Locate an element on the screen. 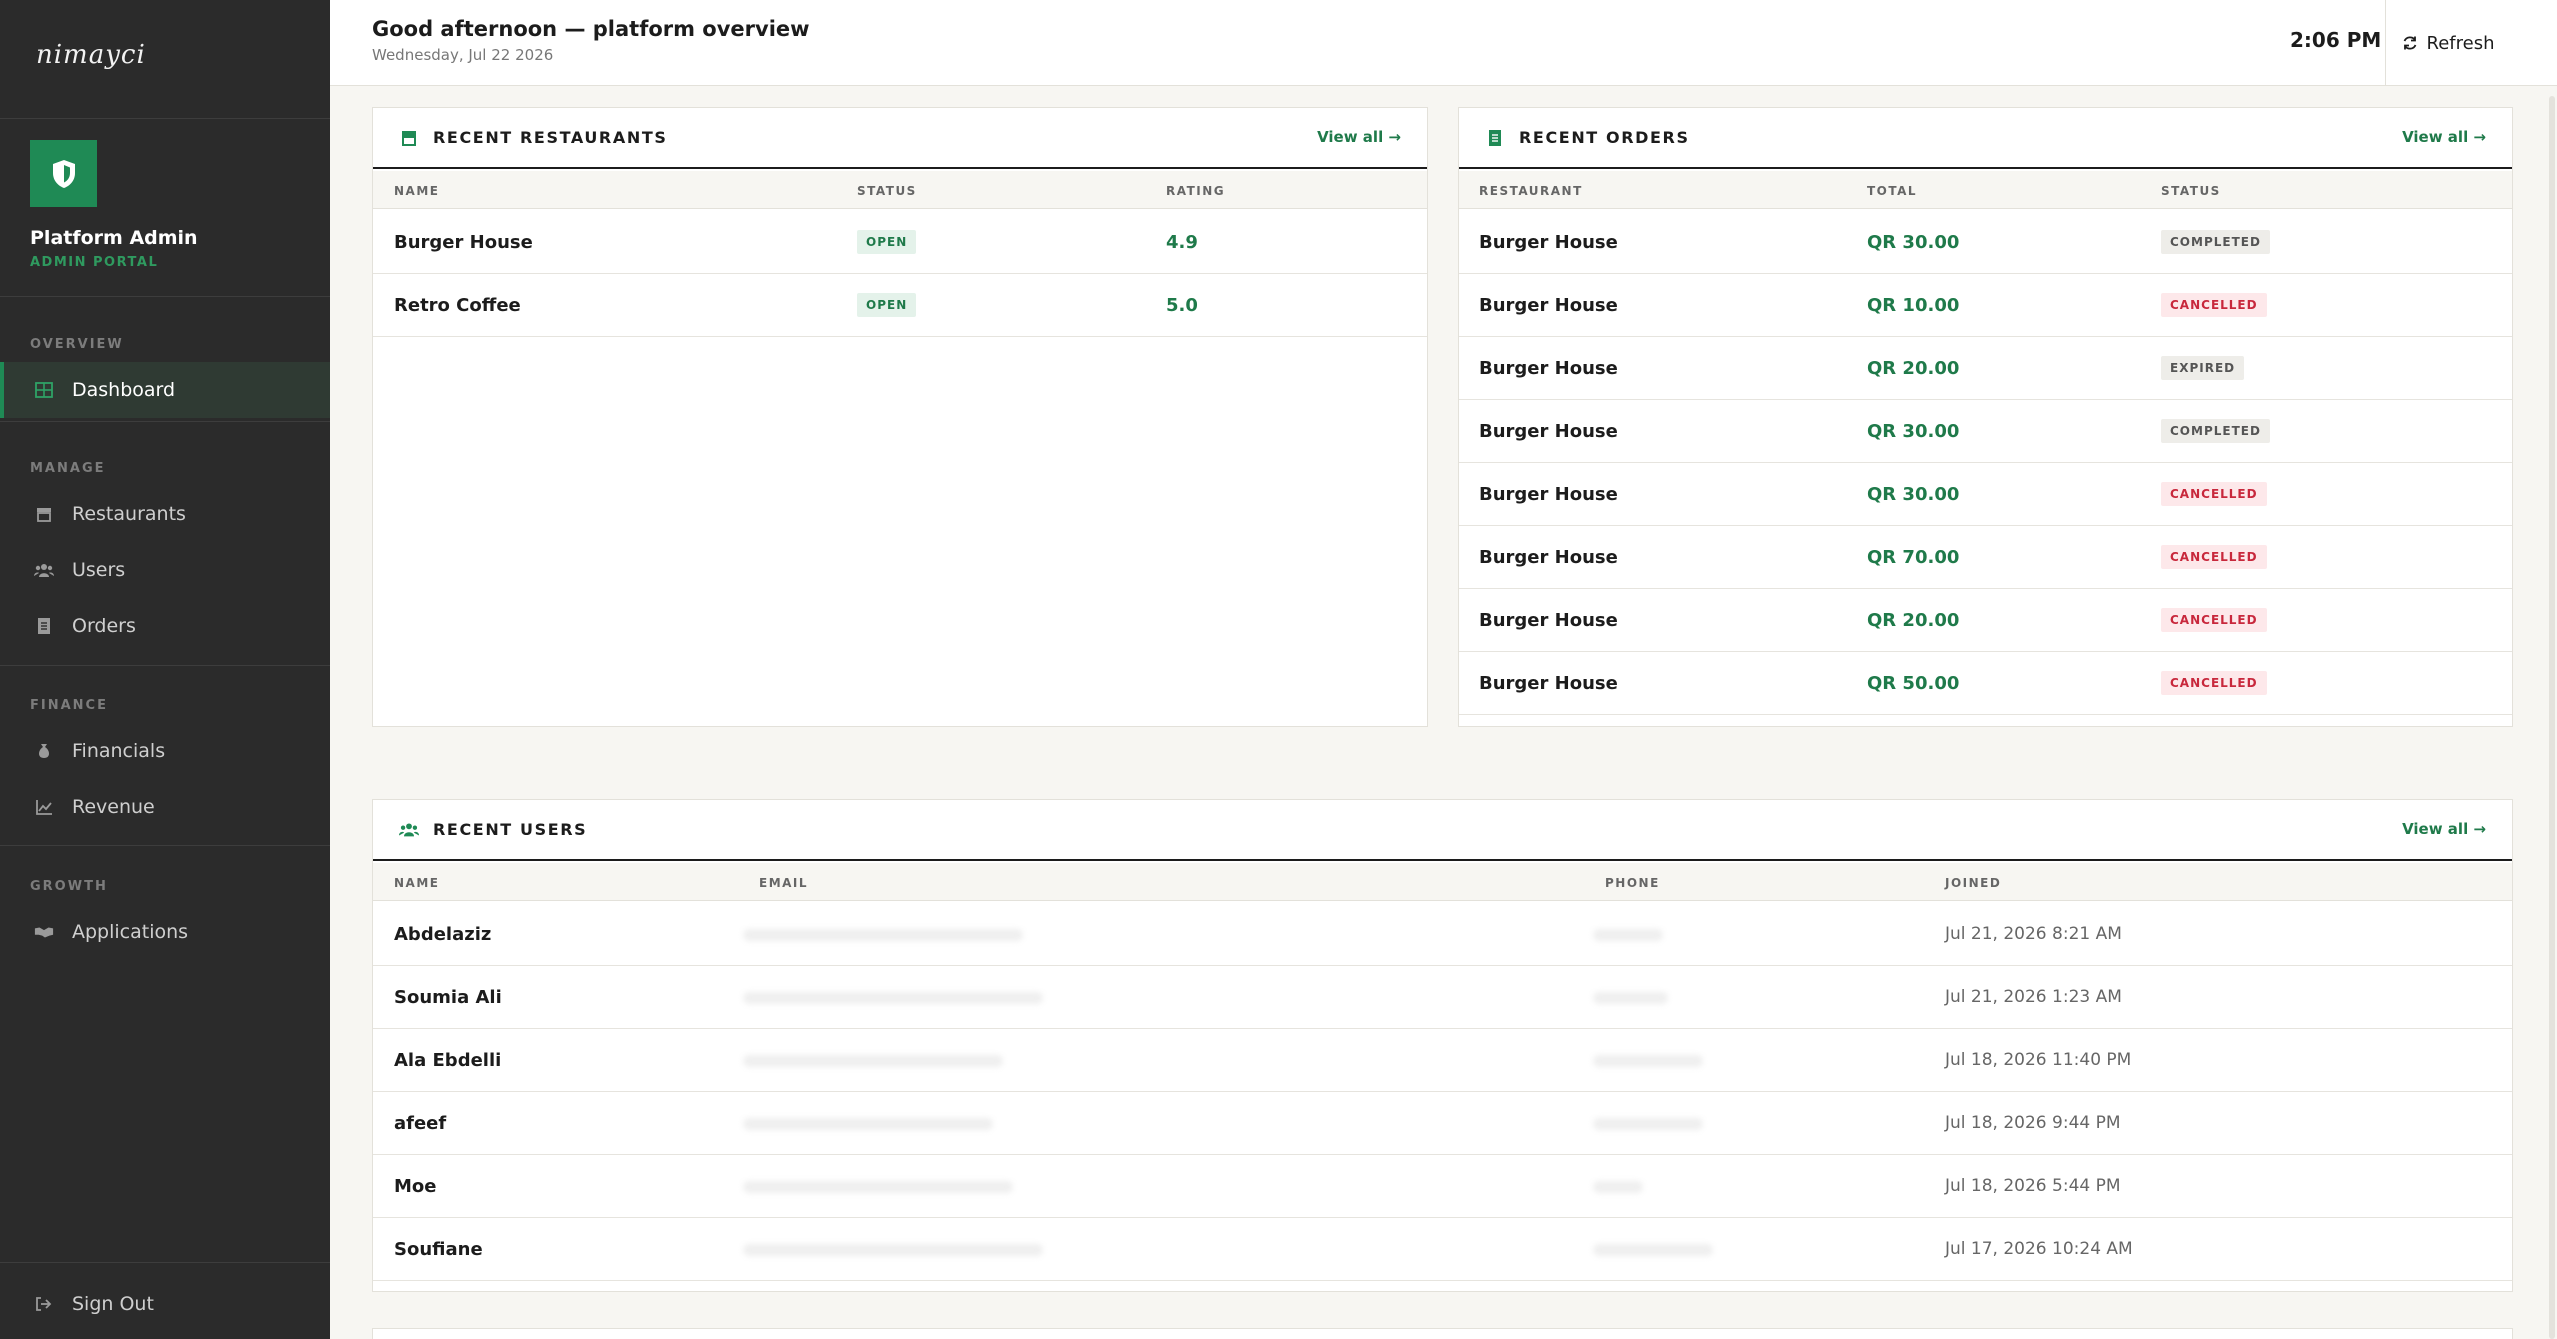  table-row: Burger House QR 30.00 CANCELLED is located at coordinates (1985, 494).